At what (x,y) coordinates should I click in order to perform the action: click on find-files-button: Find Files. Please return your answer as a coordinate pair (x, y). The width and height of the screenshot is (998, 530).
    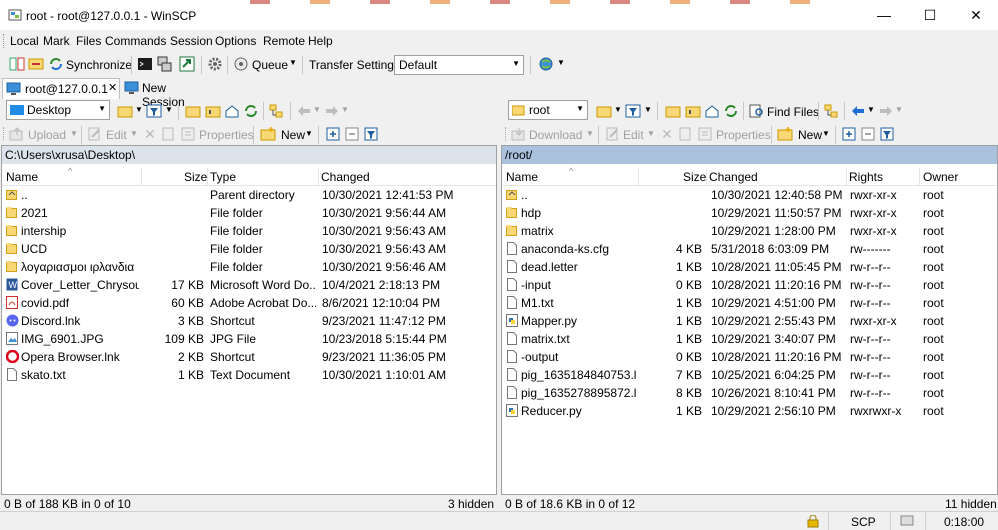
    Looking at the image, I should click on (793, 112).